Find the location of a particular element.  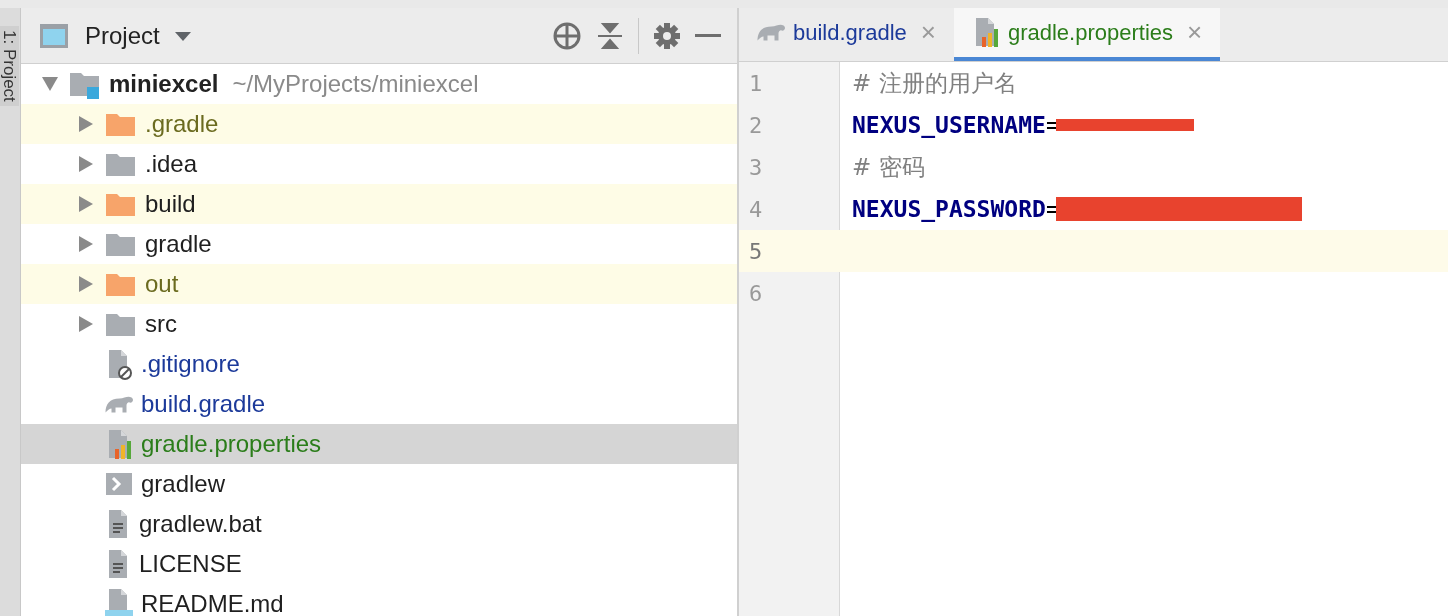

tree-row: README.md is located at coordinates (379, 600).